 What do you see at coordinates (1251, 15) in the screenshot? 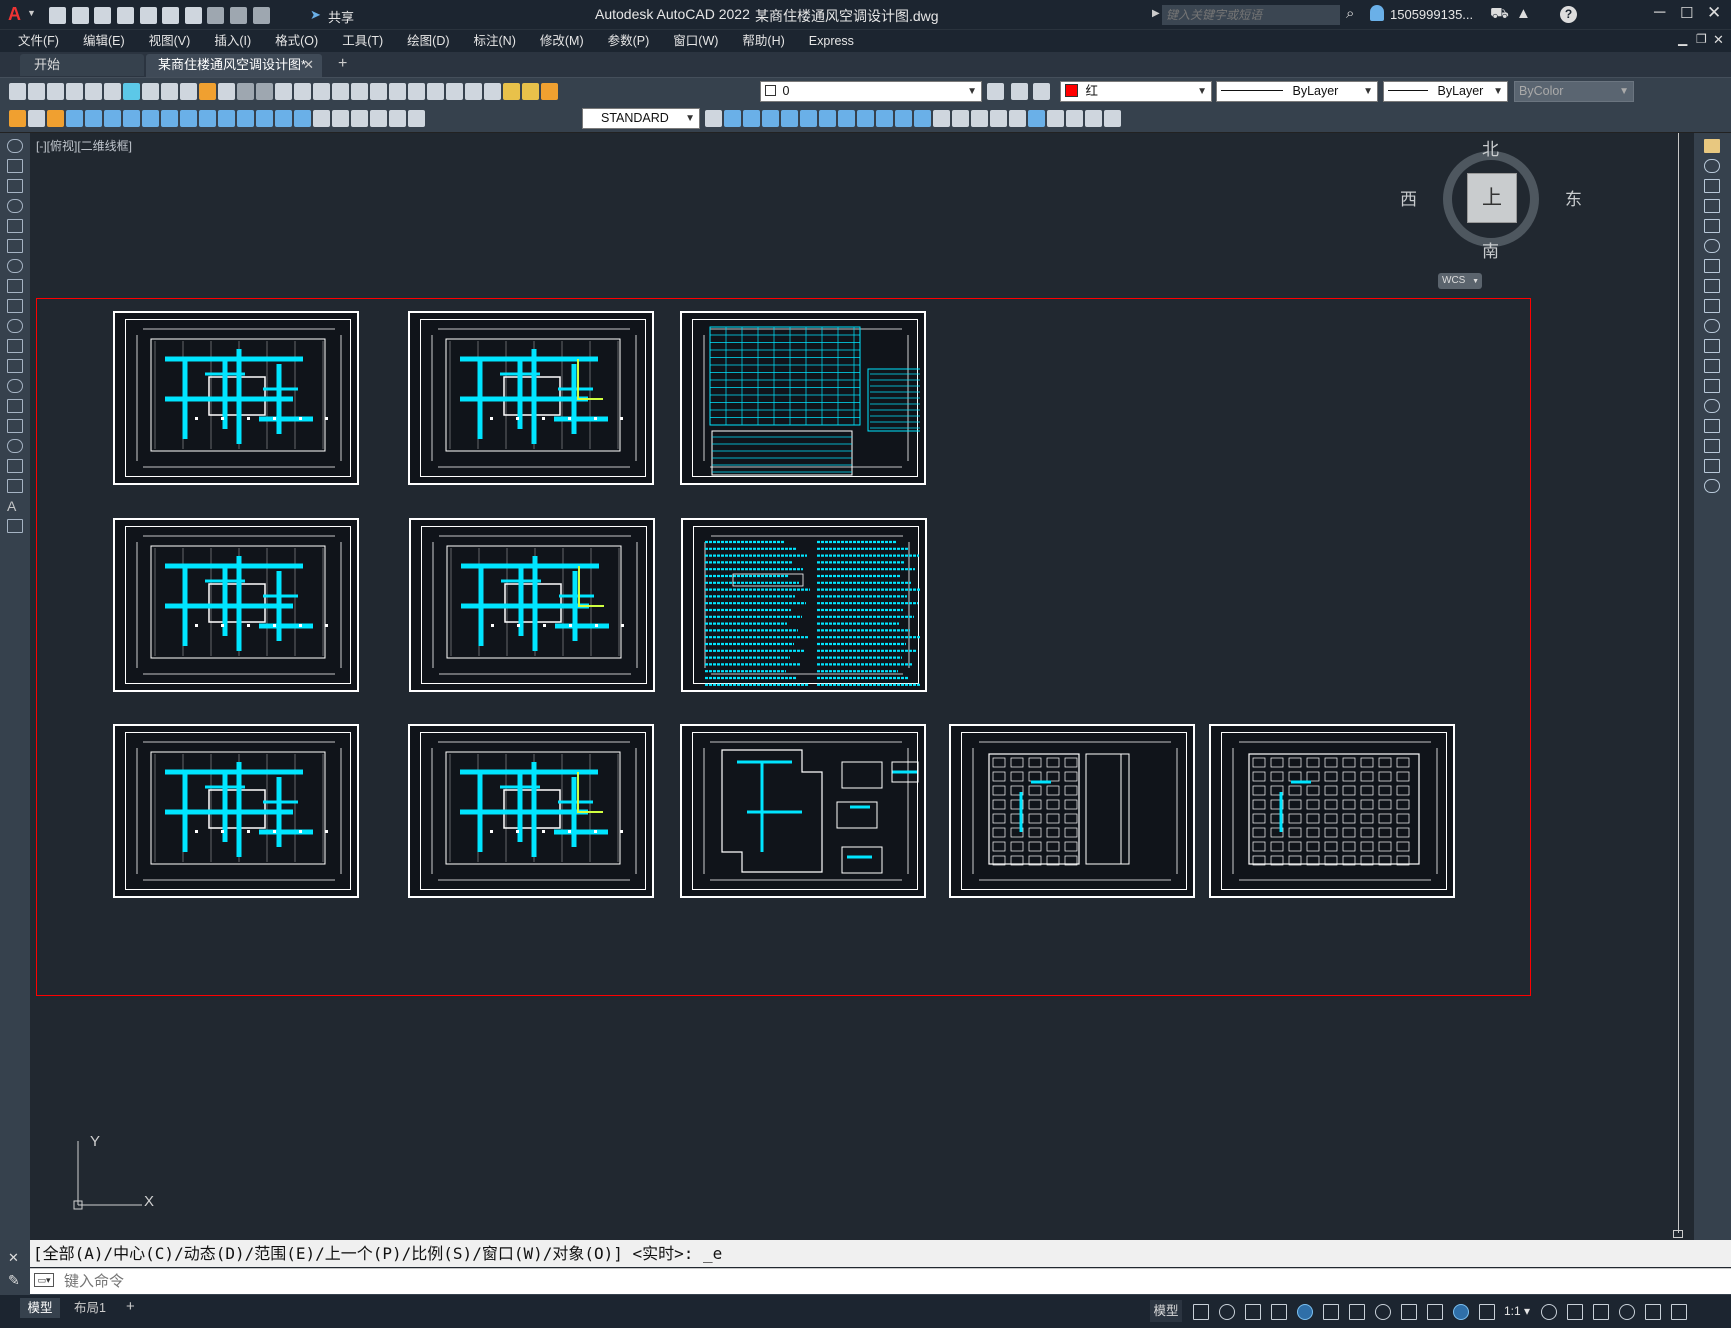
I see `search-input` at bounding box center [1251, 15].